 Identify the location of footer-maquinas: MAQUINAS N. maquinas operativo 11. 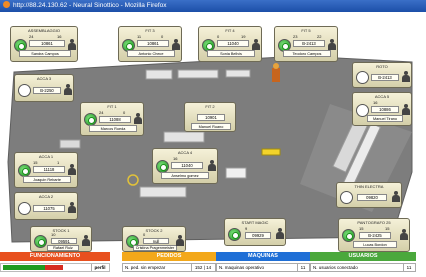
(263, 264).